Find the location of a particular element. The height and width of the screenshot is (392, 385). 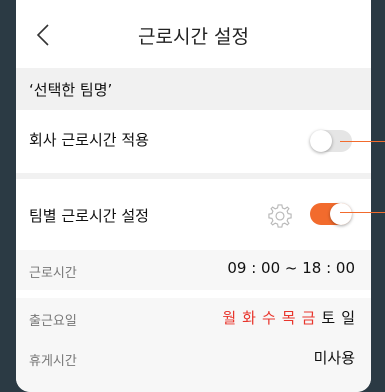

team-hours-toggle is located at coordinates (331, 214).